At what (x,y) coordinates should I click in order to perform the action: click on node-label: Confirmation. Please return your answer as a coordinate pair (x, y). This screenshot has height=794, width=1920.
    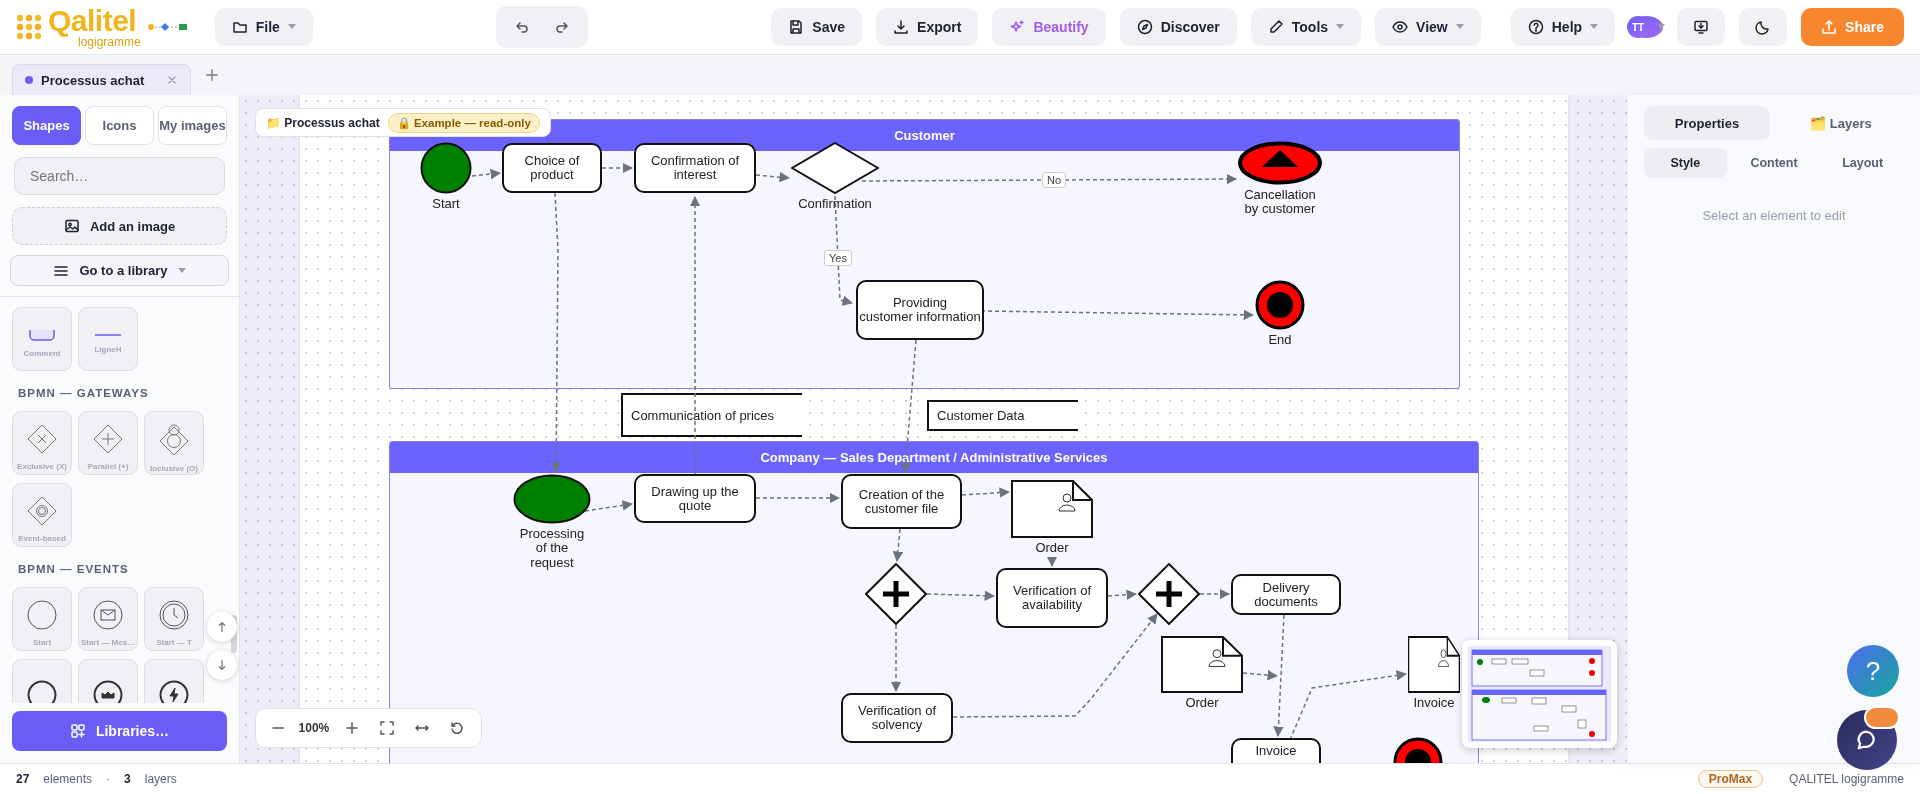
    Looking at the image, I should click on (835, 204).